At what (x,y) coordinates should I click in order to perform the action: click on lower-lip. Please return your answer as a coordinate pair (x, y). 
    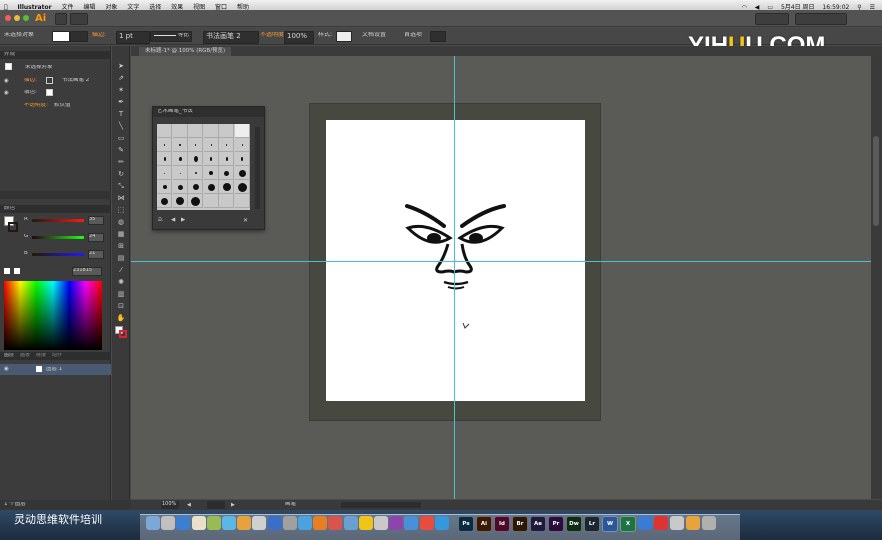
    Looking at the image, I should click on (456, 288).